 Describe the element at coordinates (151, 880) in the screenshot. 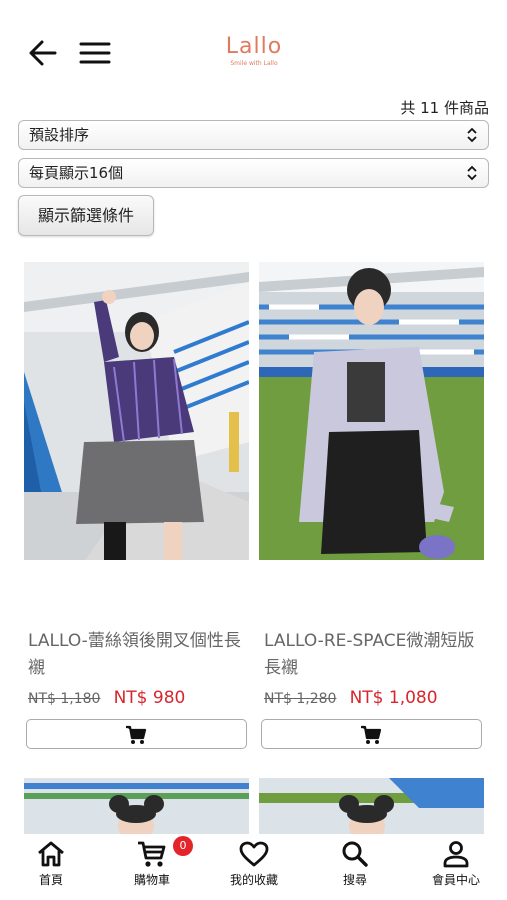

I see `nav-cart-label: 購物車` at that location.